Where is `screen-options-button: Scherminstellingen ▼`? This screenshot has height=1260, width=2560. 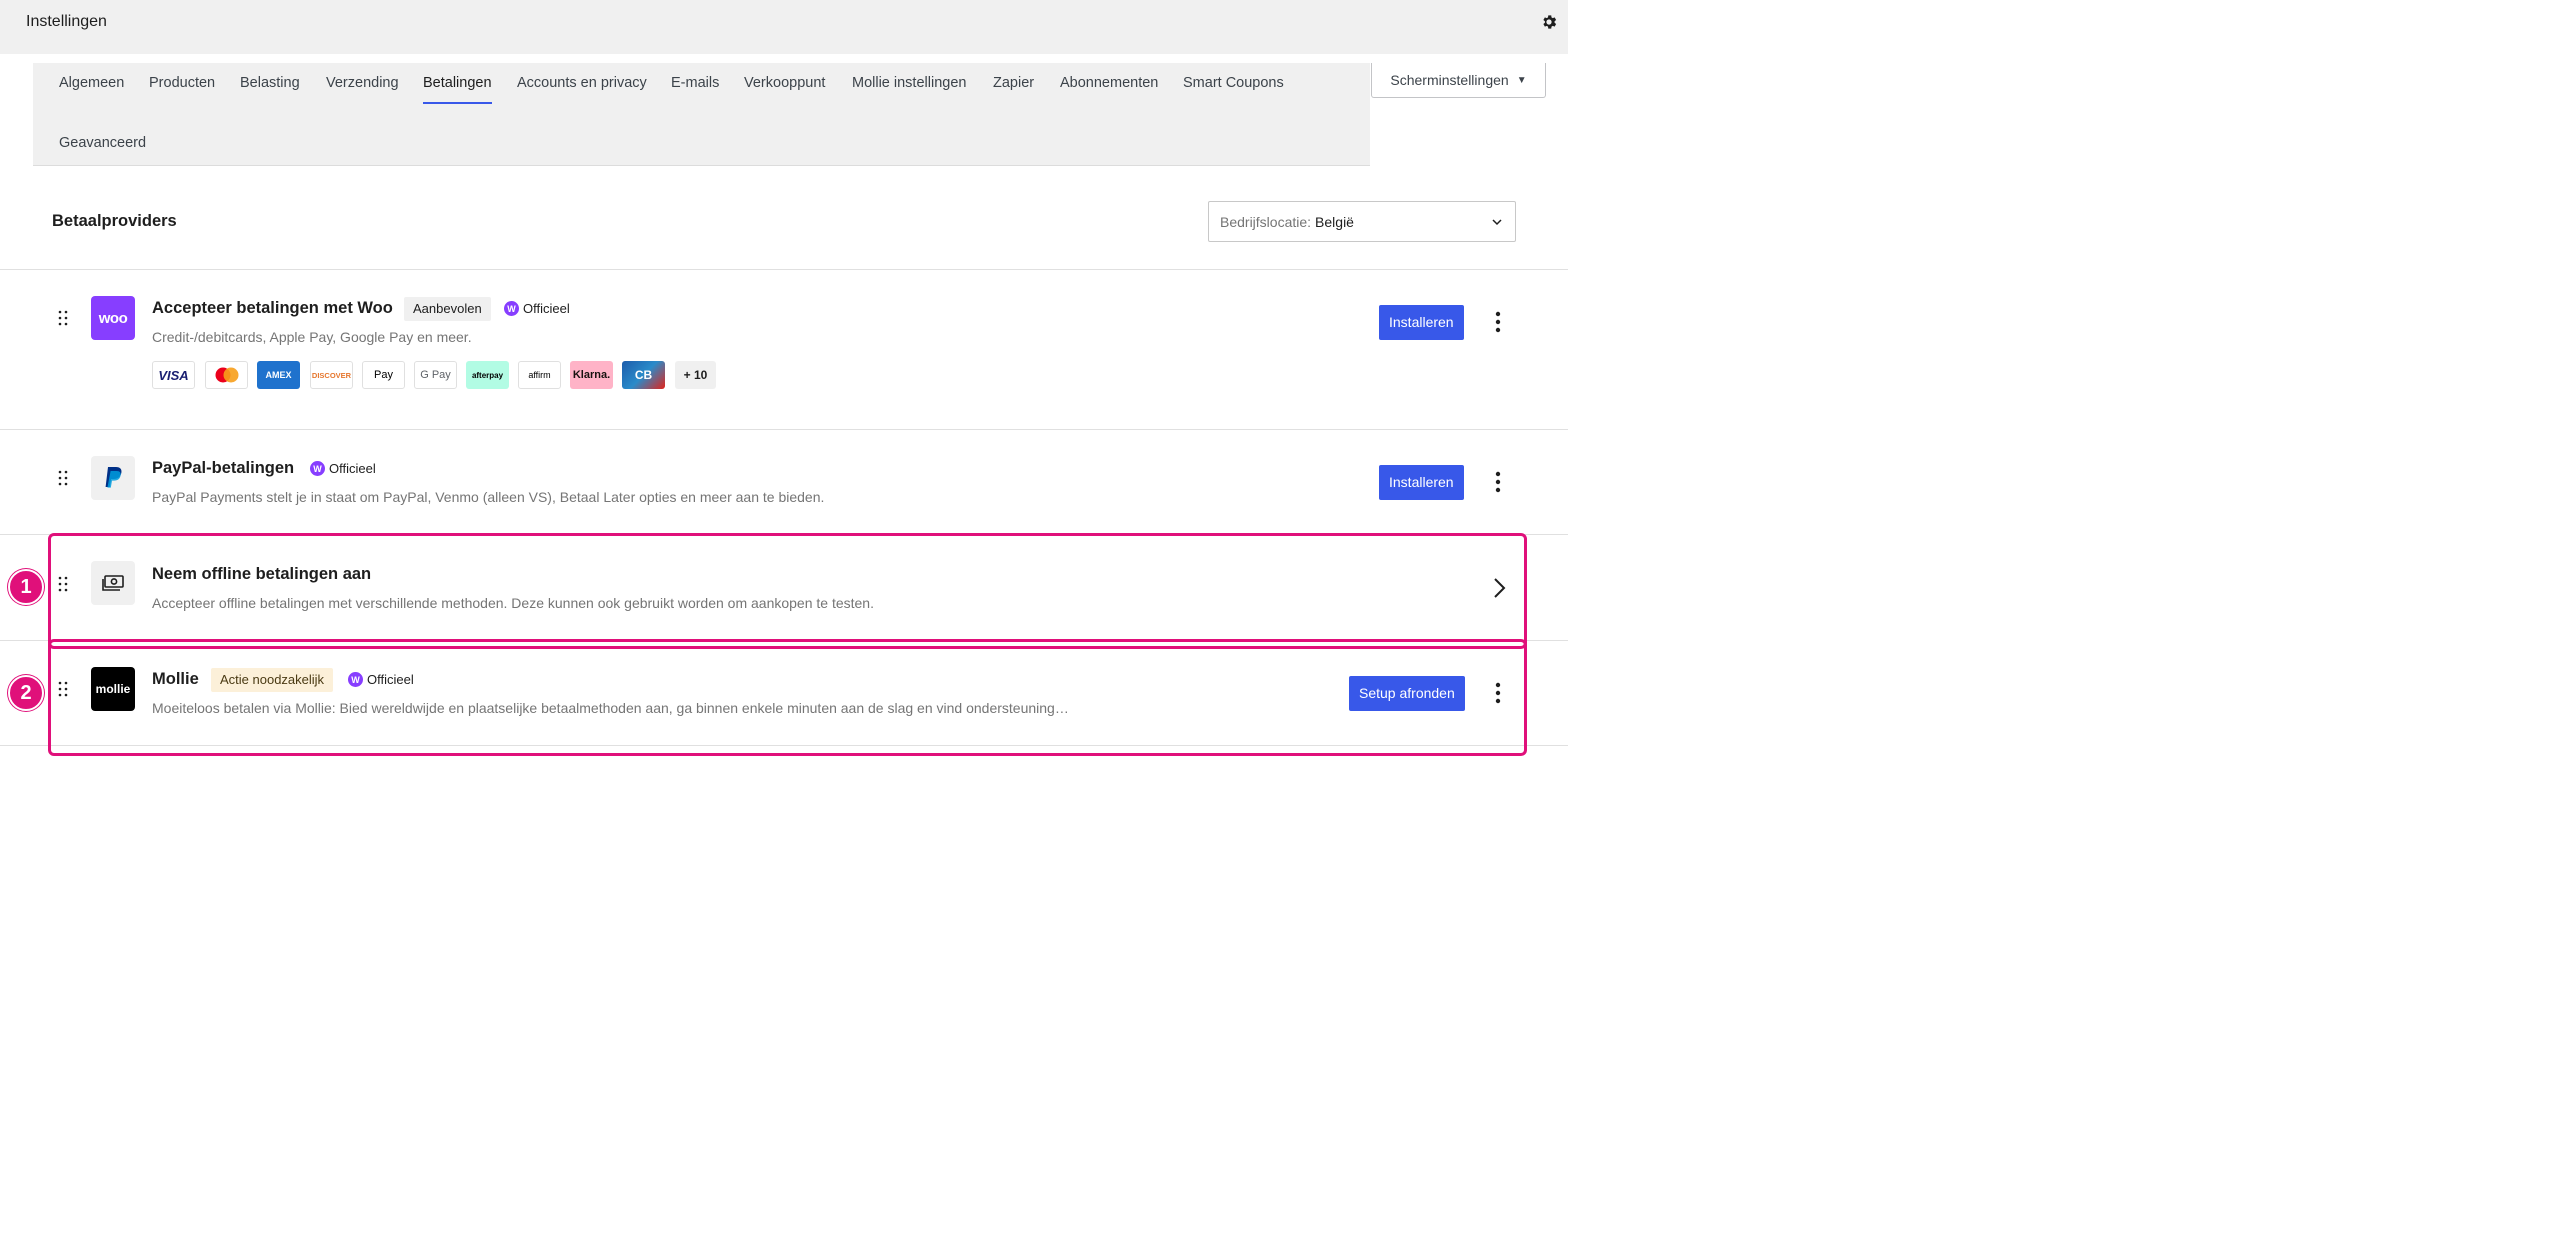
screen-options-button: Scherminstellingen ▼ is located at coordinates (1458, 80).